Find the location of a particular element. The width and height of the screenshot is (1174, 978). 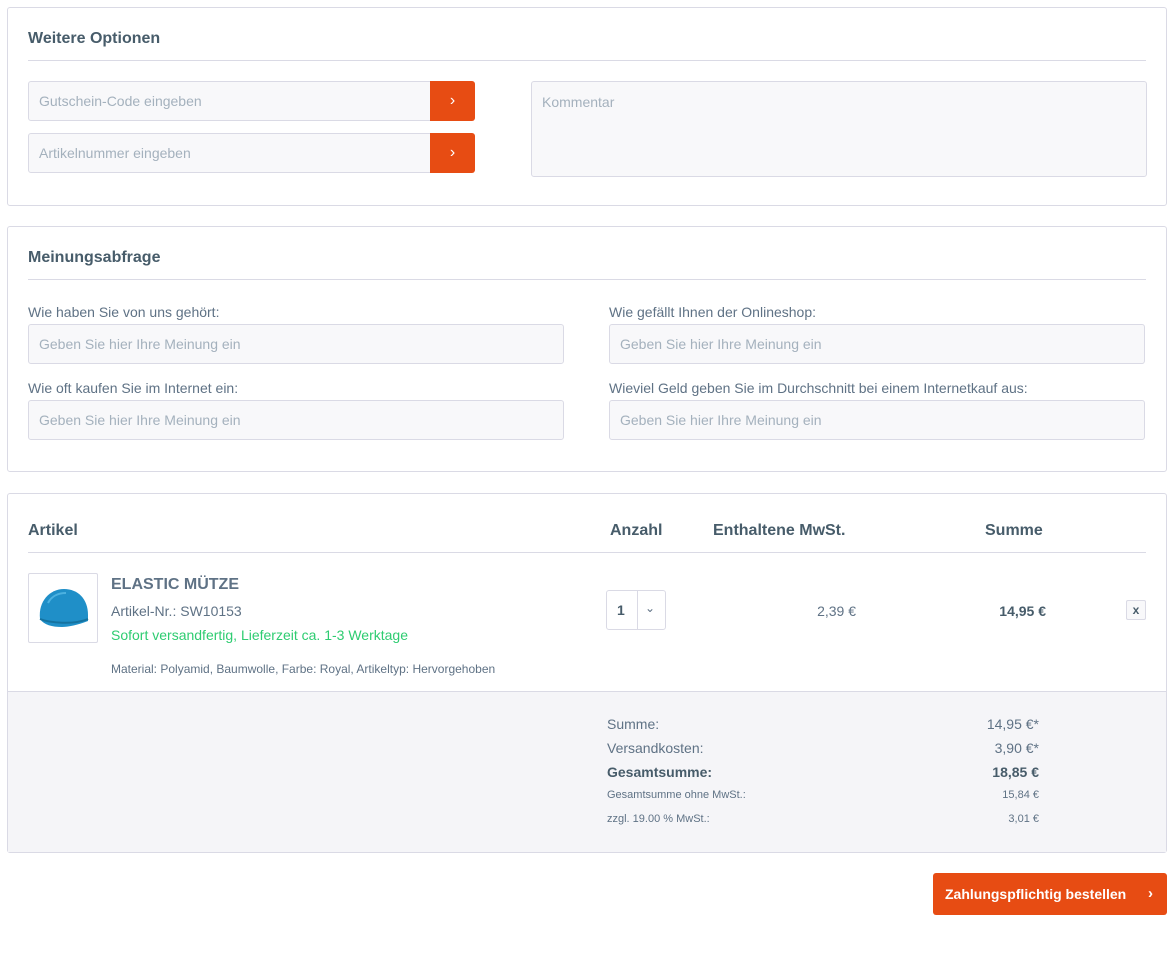

order-button-label: Zahlungspflichtig bestellen is located at coordinates (1036, 894).